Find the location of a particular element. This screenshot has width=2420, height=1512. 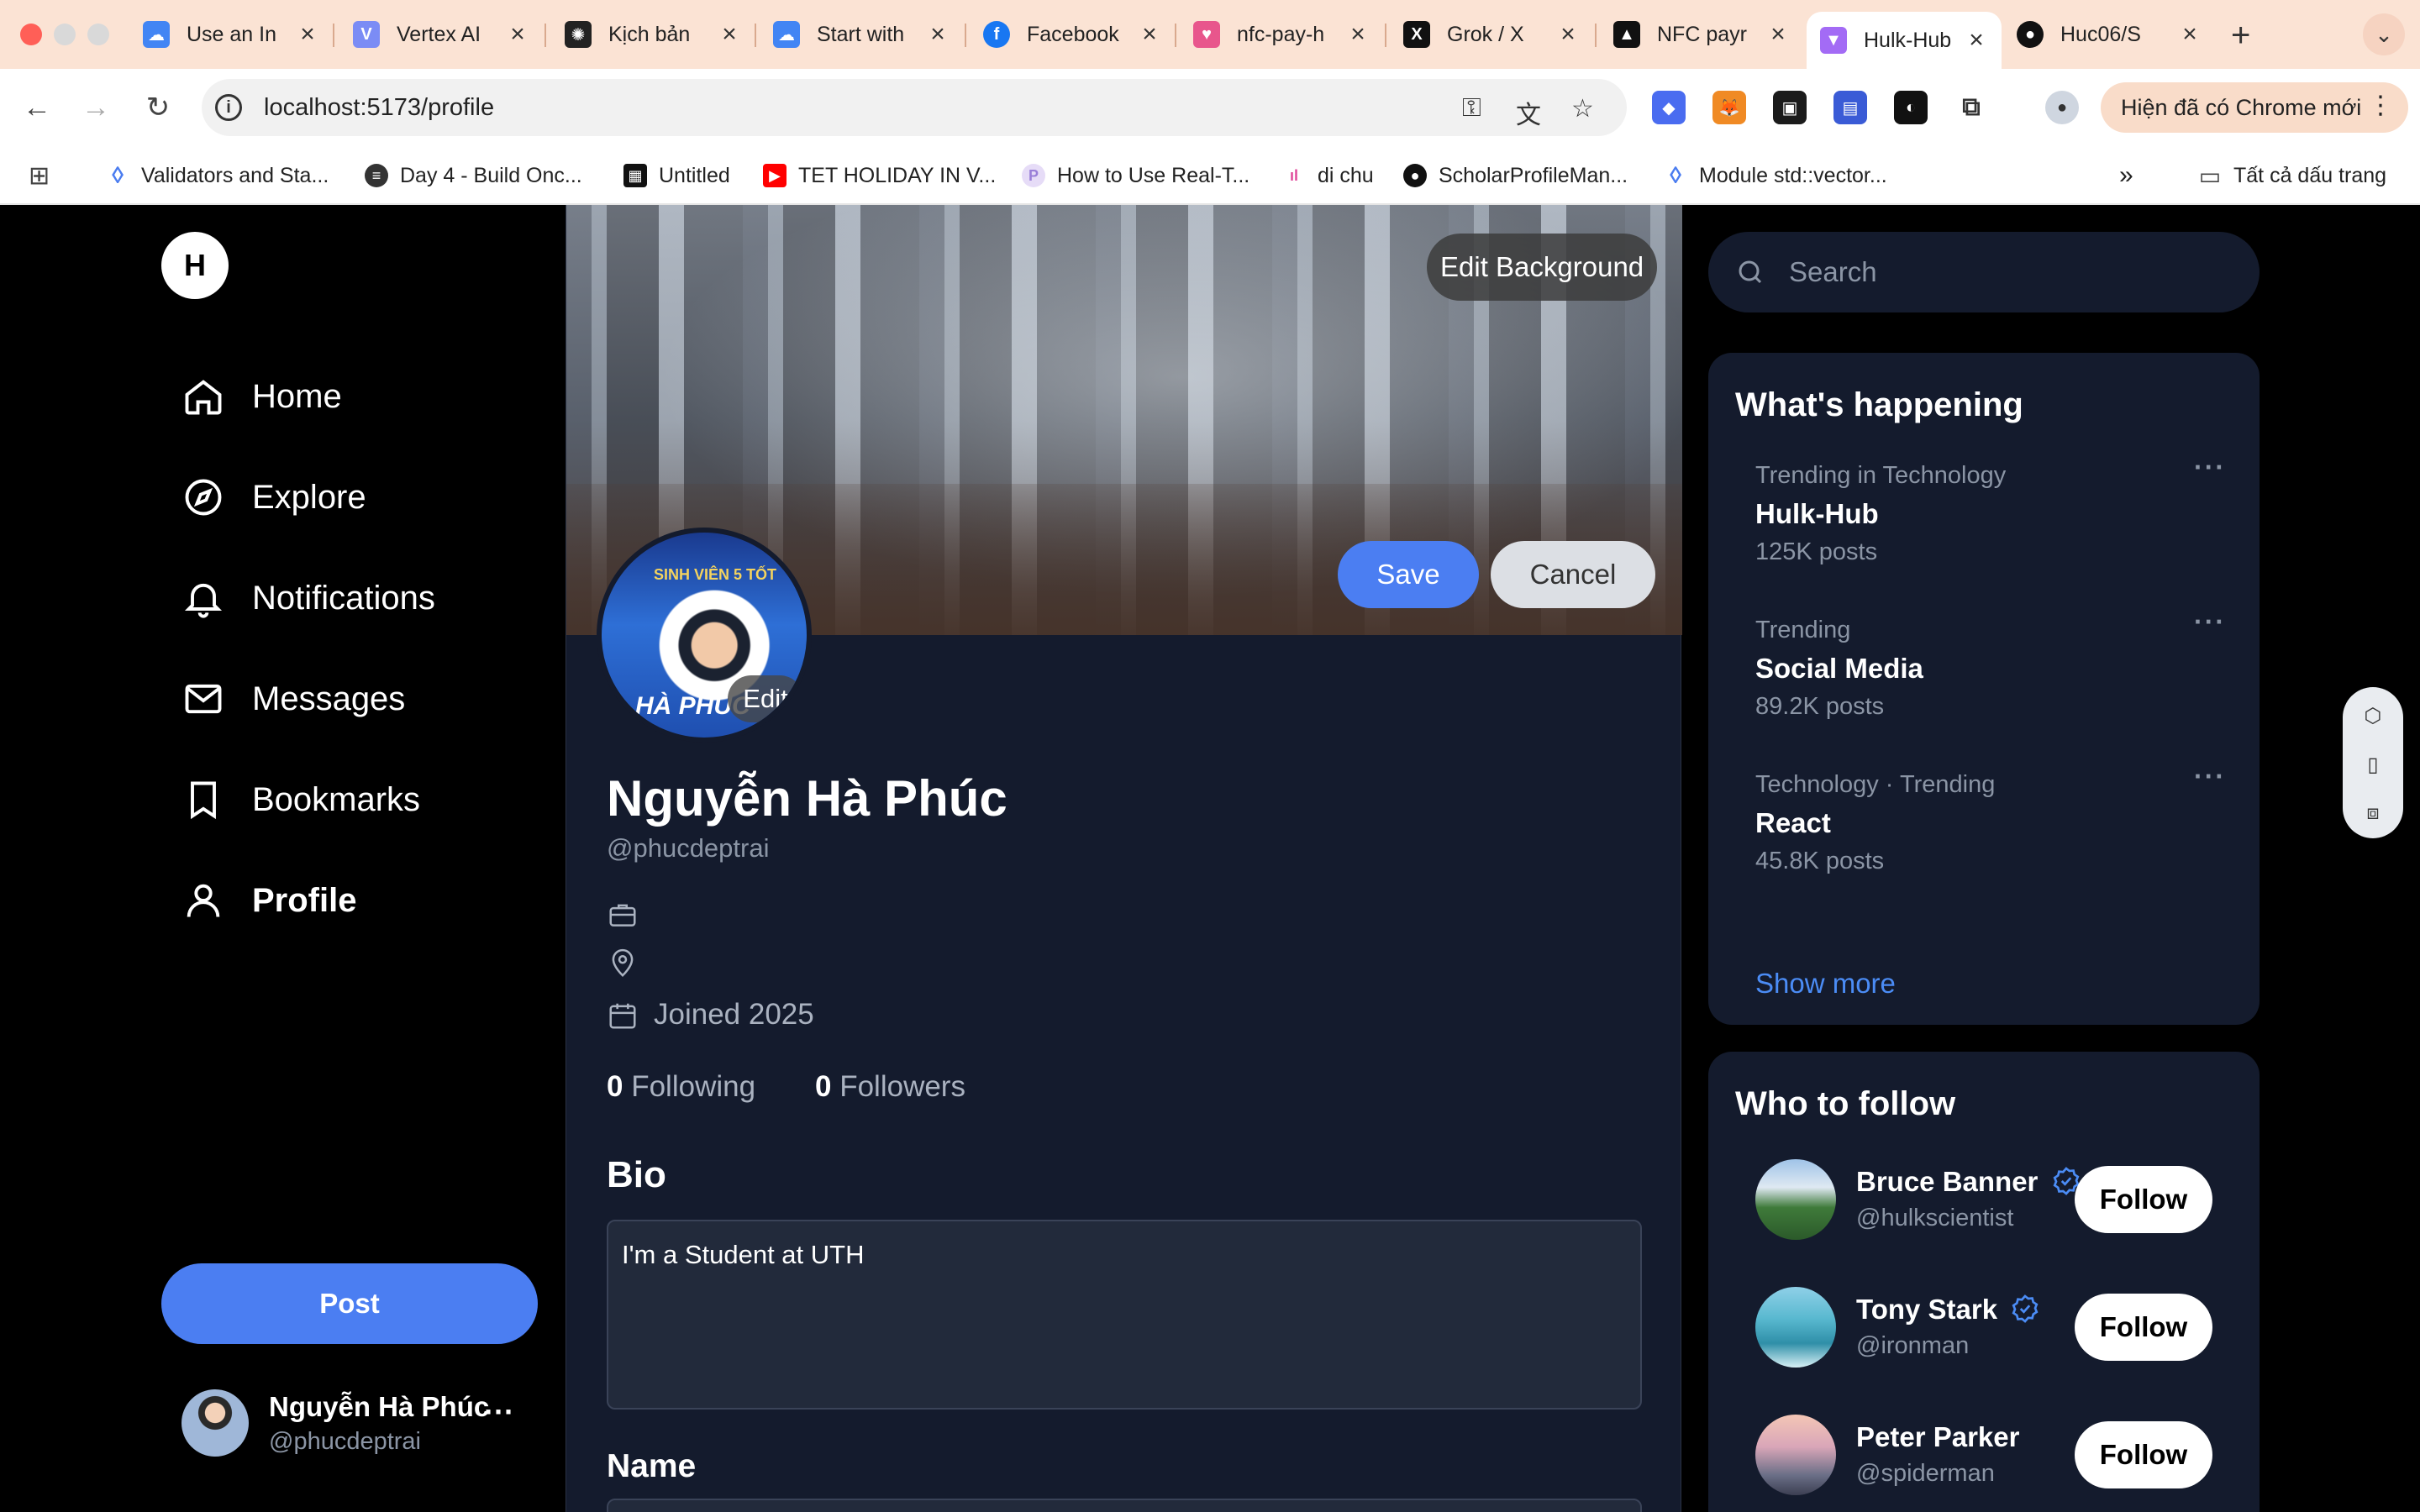

follow-suggestion: Peter Parker @spiderman Follow is located at coordinates (1990, 1455).